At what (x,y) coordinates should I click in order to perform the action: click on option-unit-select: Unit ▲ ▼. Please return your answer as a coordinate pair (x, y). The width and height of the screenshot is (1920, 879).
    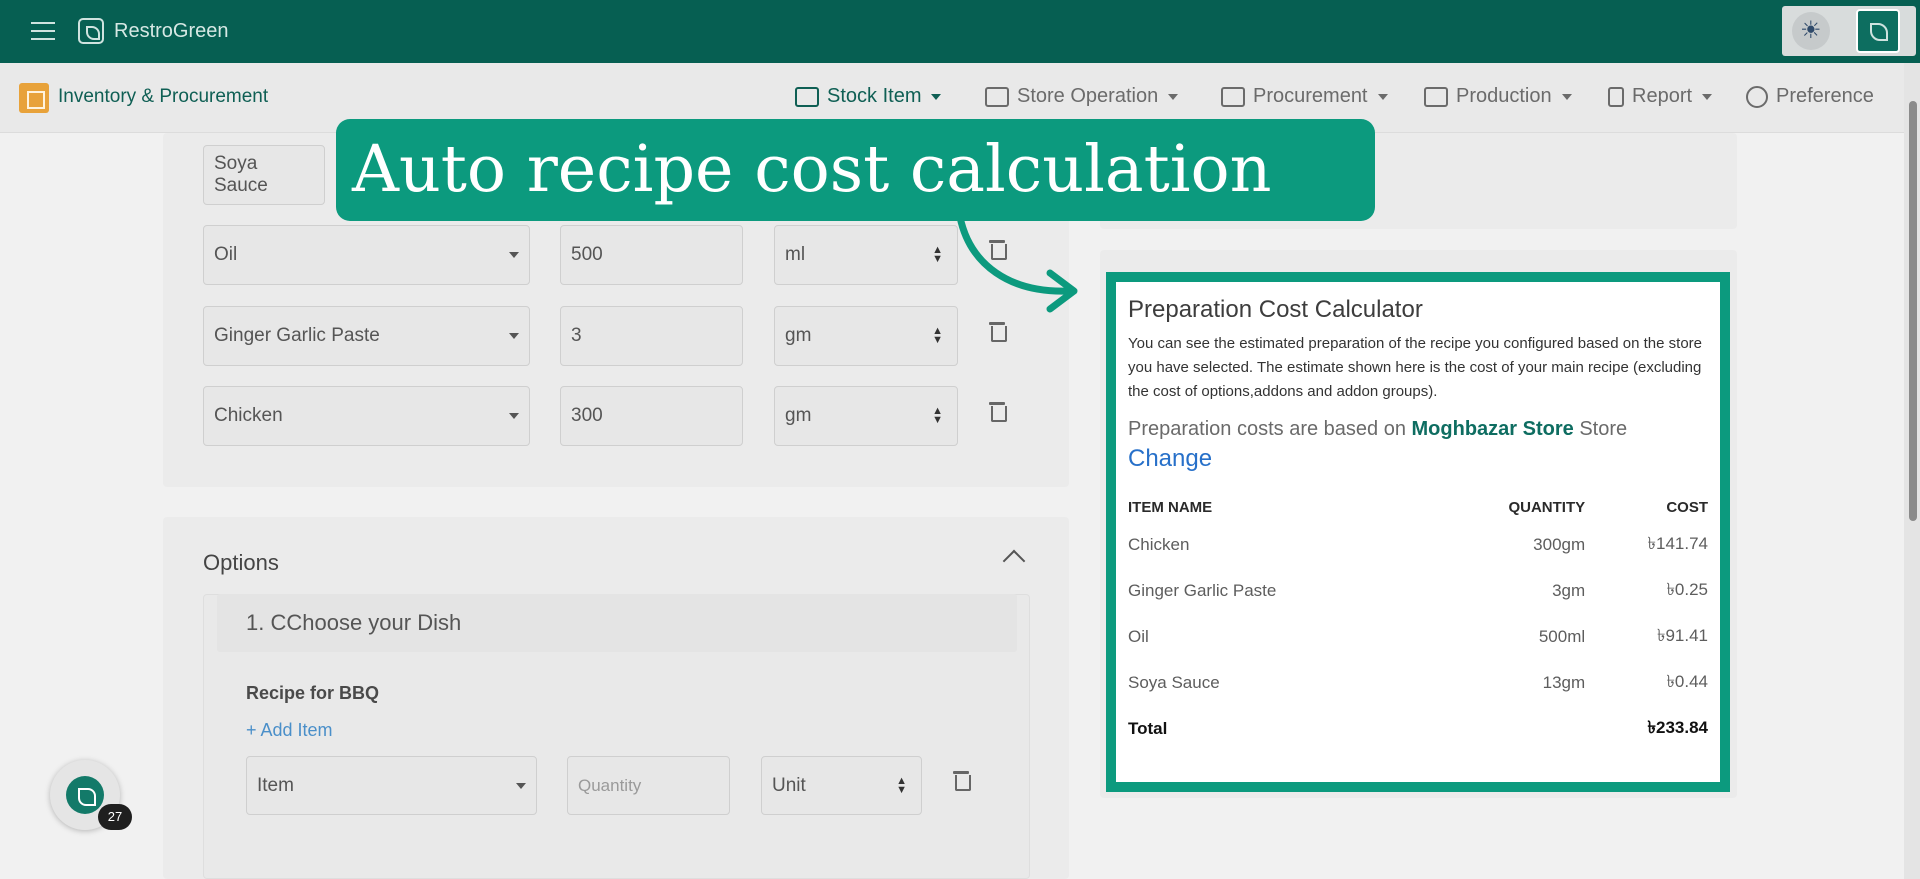
    Looking at the image, I should click on (841, 785).